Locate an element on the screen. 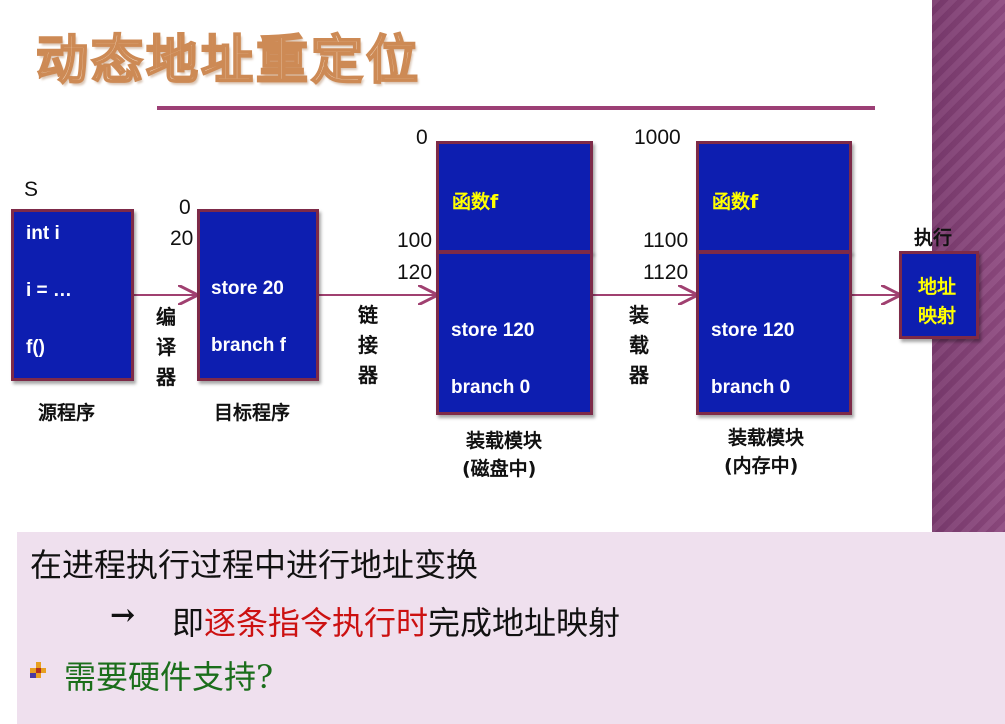  target-caption: 目标程序 is located at coordinates (252, 413).